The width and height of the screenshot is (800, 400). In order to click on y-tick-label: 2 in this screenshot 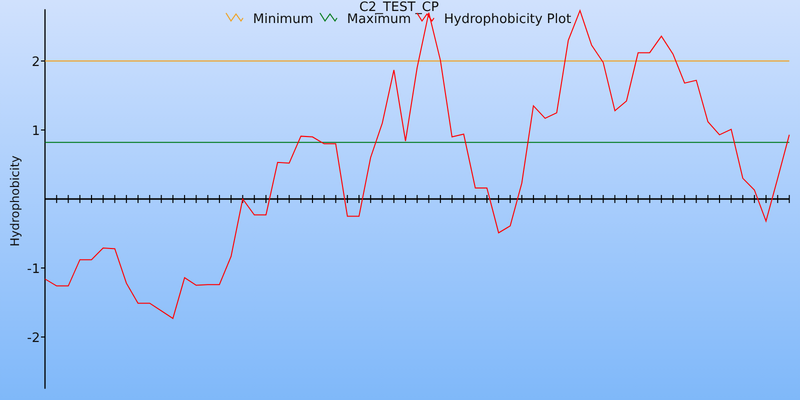, I will do `click(36, 62)`.